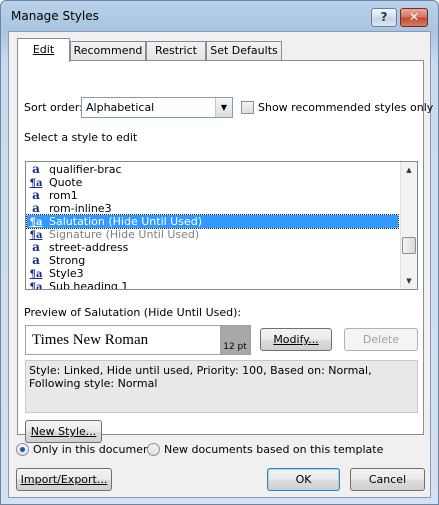 The image size is (439, 505). I want to click on show-recommended-label: Show recommended styles only, so click(345, 107).